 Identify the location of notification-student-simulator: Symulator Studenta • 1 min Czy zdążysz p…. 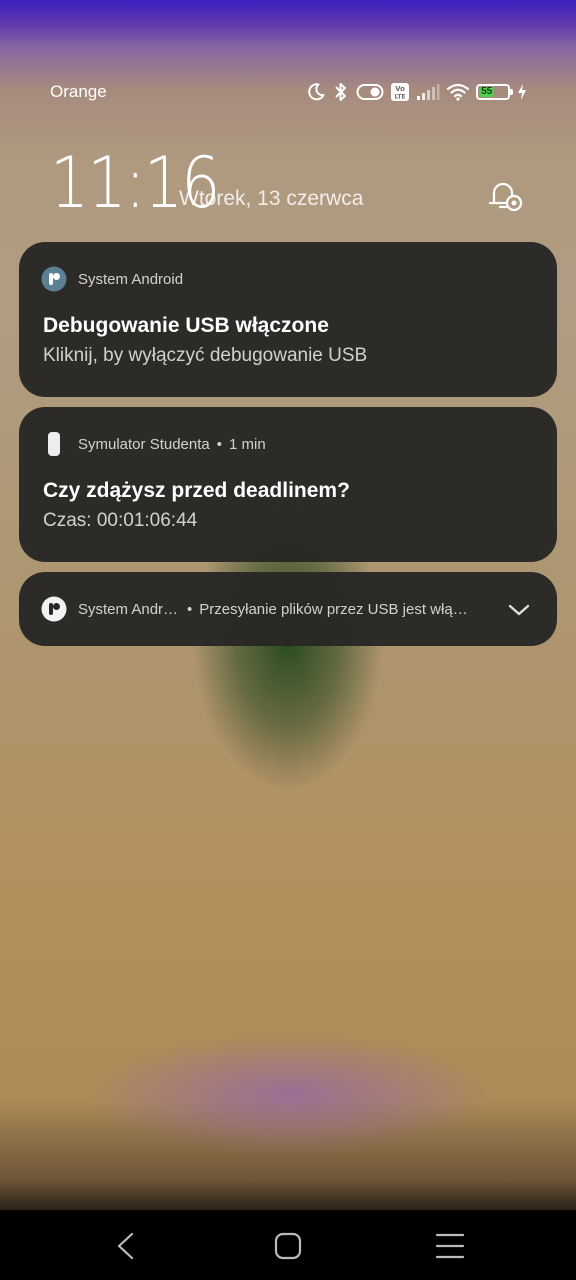
(288, 484).